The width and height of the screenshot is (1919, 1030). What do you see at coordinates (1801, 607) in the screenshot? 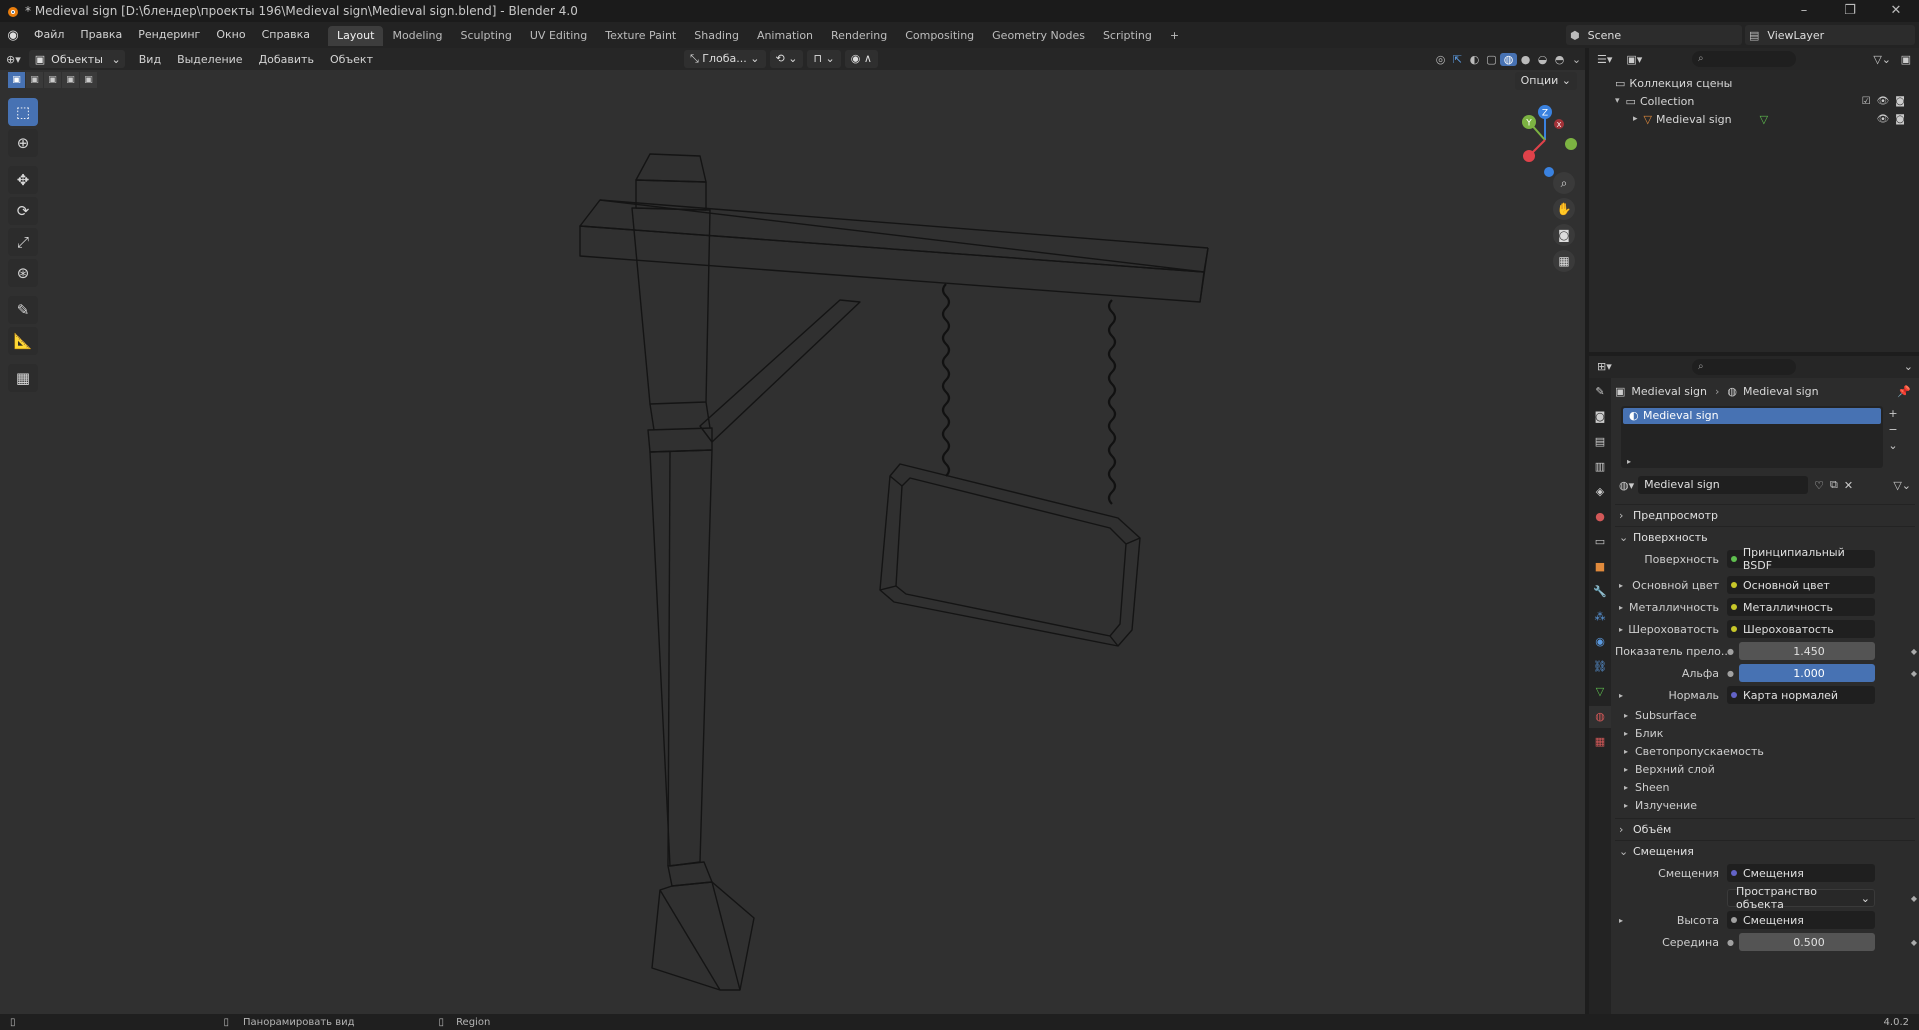
I see `metallic-field: Металличность` at bounding box center [1801, 607].